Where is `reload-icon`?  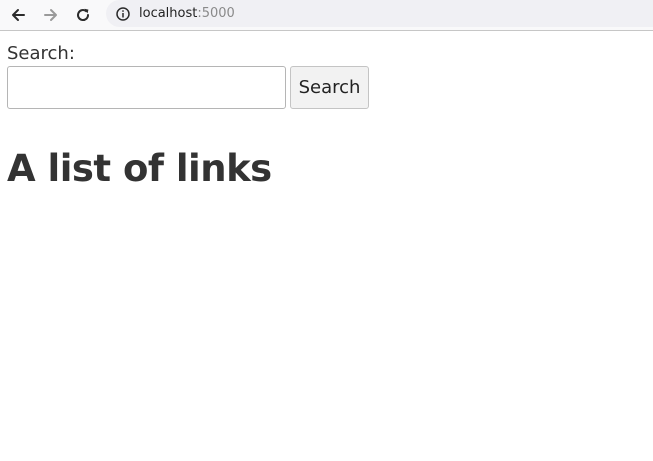
reload-icon is located at coordinates (83, 14).